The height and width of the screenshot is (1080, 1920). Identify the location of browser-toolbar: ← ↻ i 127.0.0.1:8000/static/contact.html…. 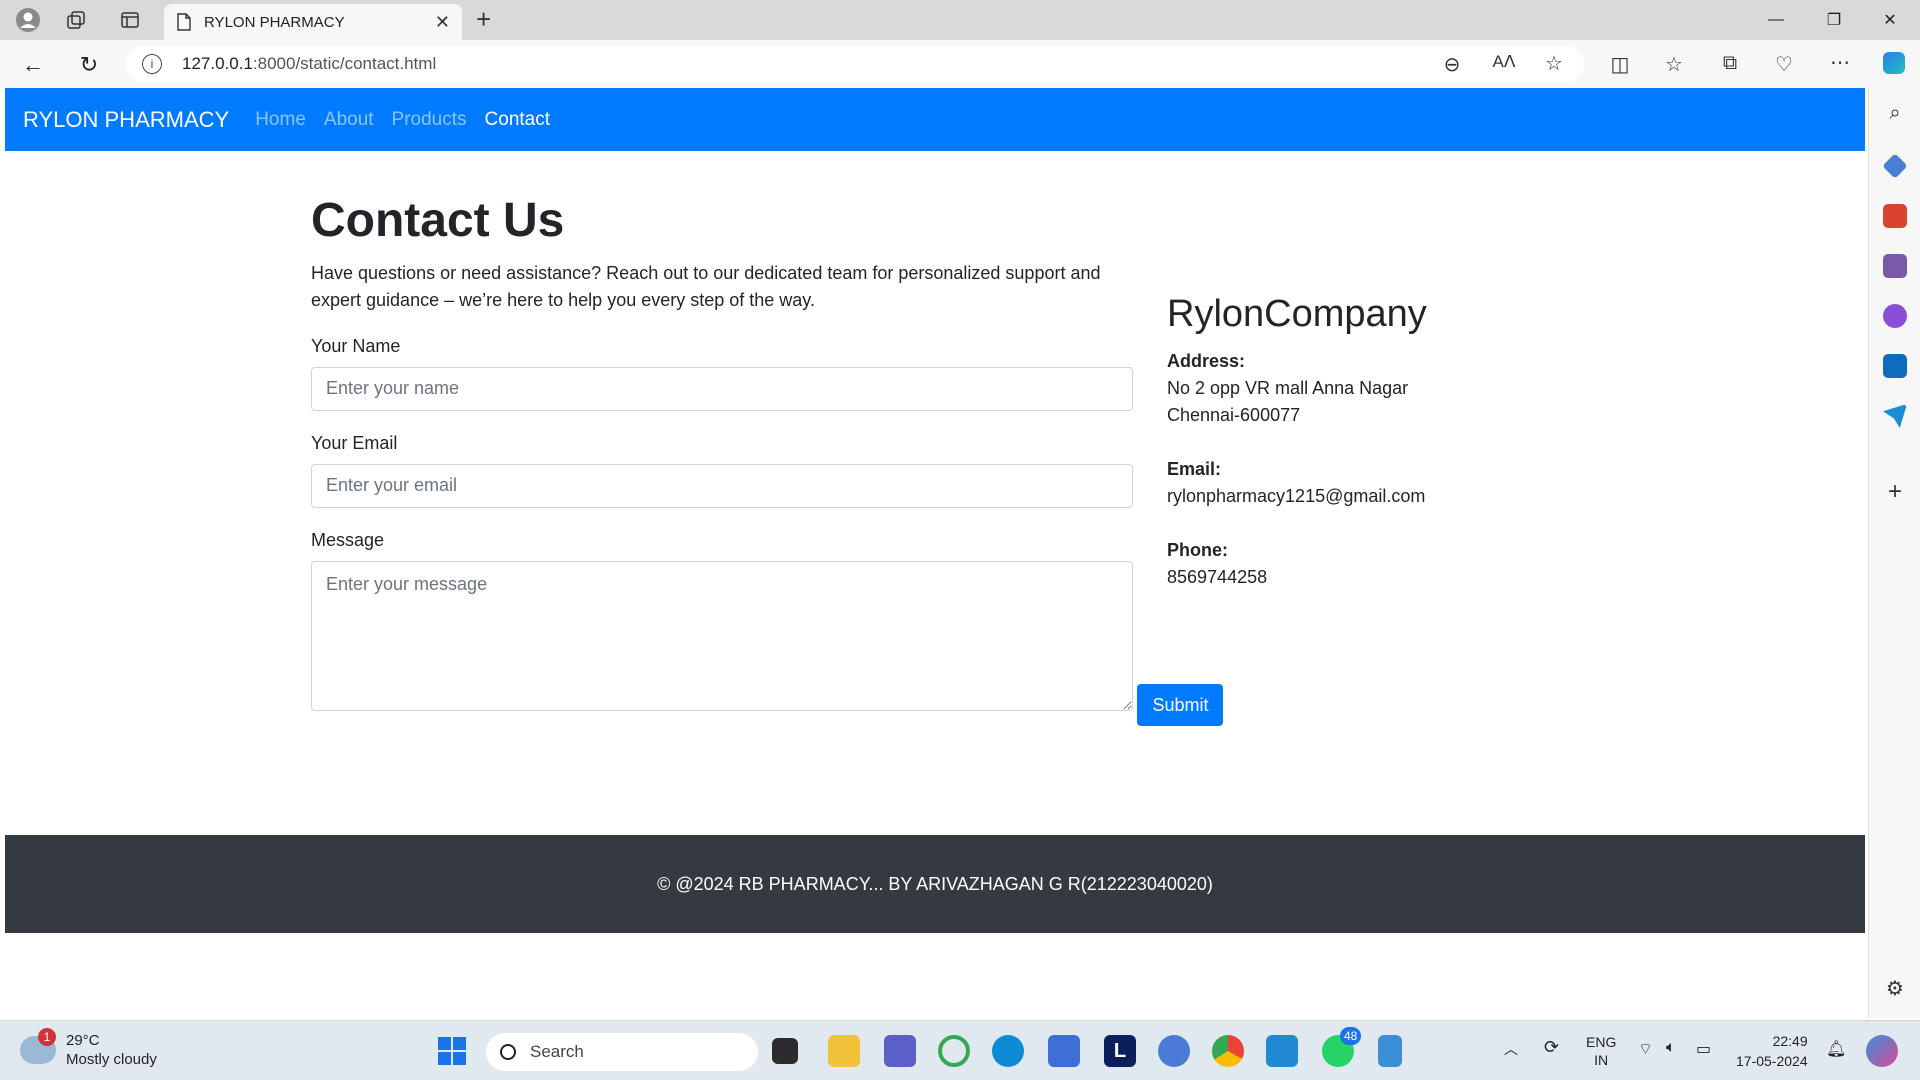
(960, 64).